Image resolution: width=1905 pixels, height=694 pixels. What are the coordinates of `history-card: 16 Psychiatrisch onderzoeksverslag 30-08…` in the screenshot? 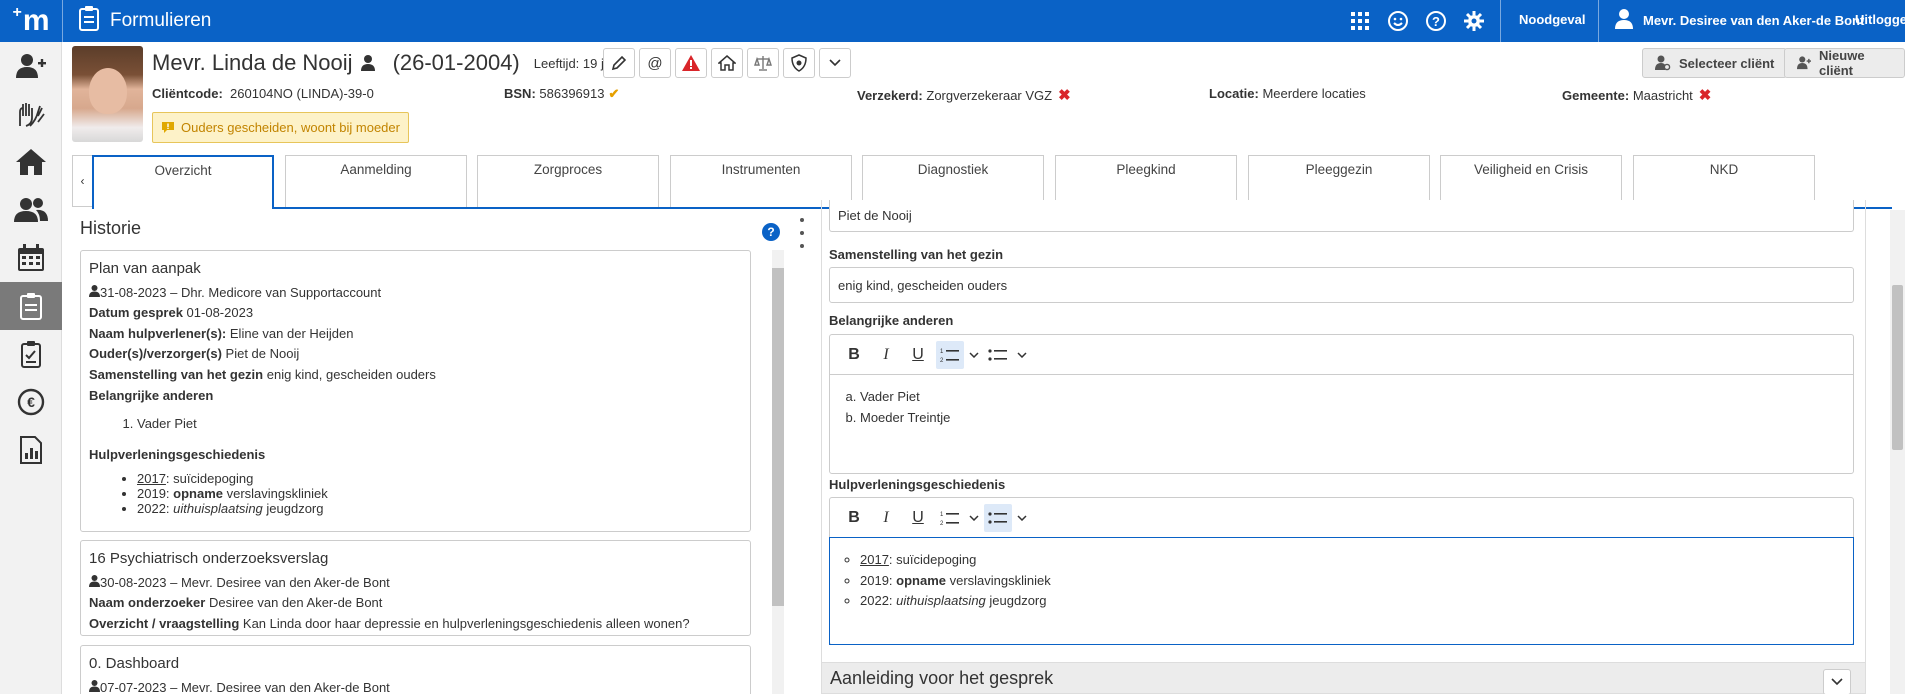 It's located at (415, 588).